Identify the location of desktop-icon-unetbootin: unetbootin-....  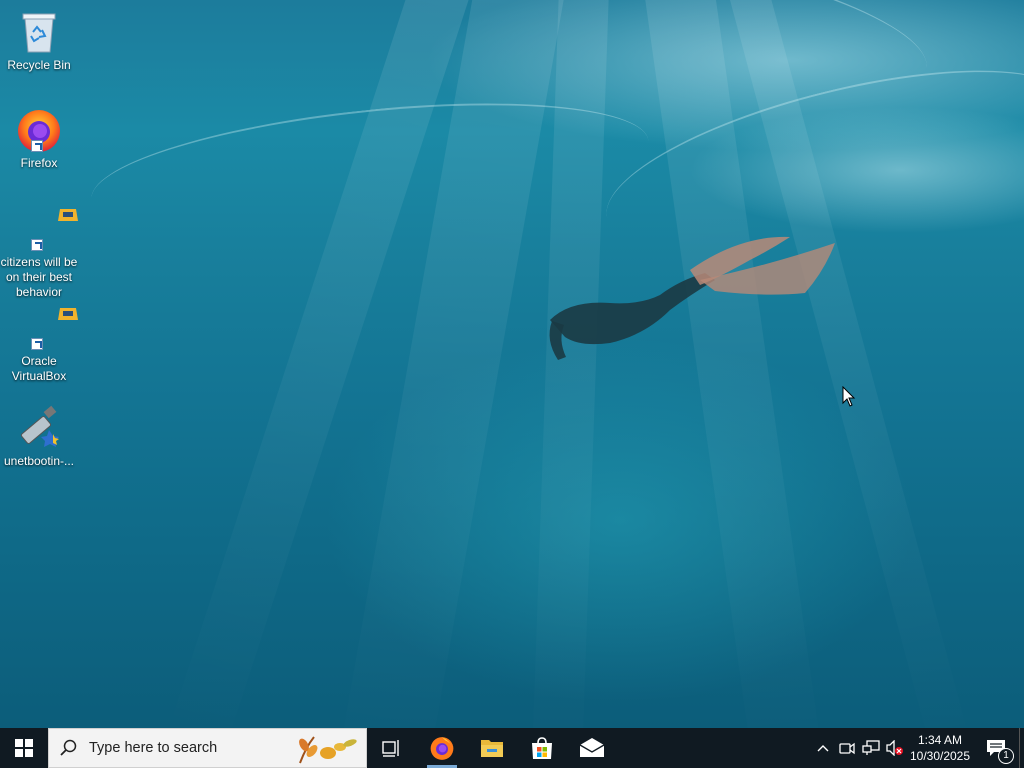
(39, 436).